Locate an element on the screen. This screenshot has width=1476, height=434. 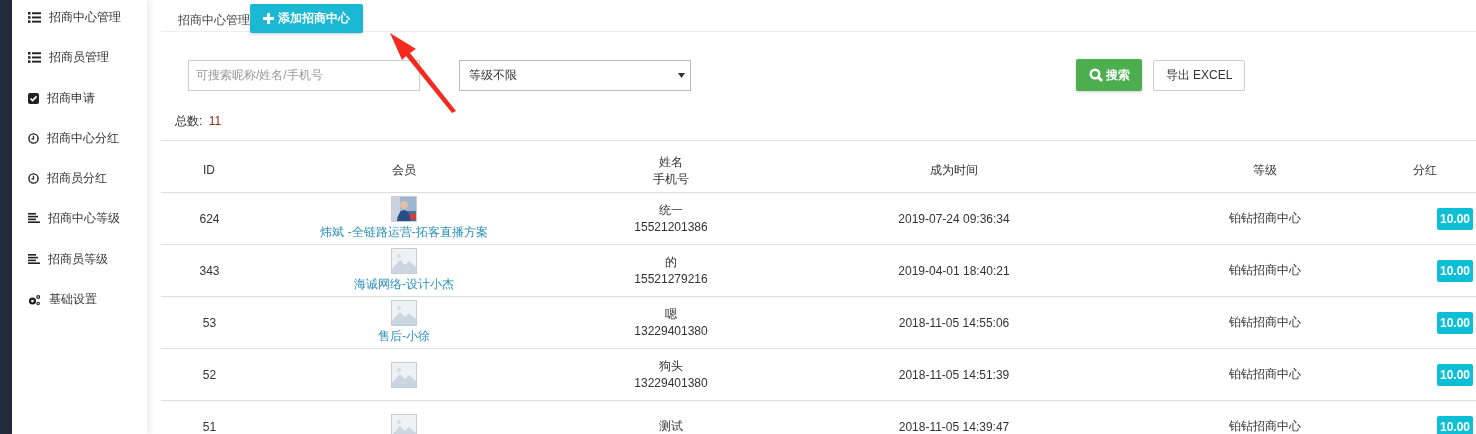
checkbox-icon is located at coordinates (33, 98).